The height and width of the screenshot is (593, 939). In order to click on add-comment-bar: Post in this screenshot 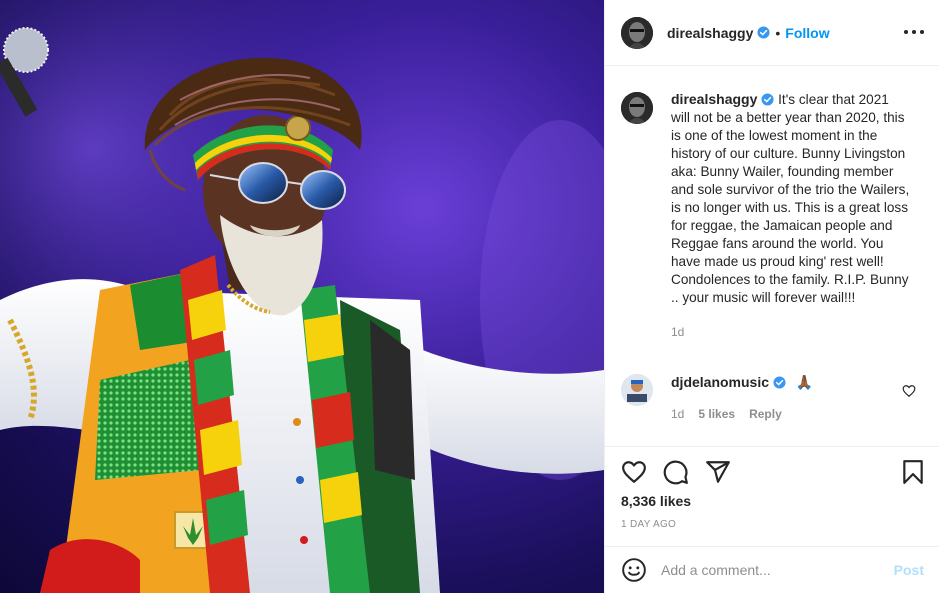, I will do `click(772, 569)`.